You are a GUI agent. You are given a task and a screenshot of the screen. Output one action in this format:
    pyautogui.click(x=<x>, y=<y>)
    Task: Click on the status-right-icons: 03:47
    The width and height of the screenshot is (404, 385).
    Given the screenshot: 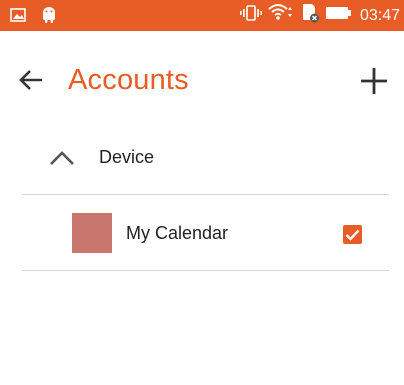 What is the action you would take?
    pyautogui.click(x=319, y=15)
    